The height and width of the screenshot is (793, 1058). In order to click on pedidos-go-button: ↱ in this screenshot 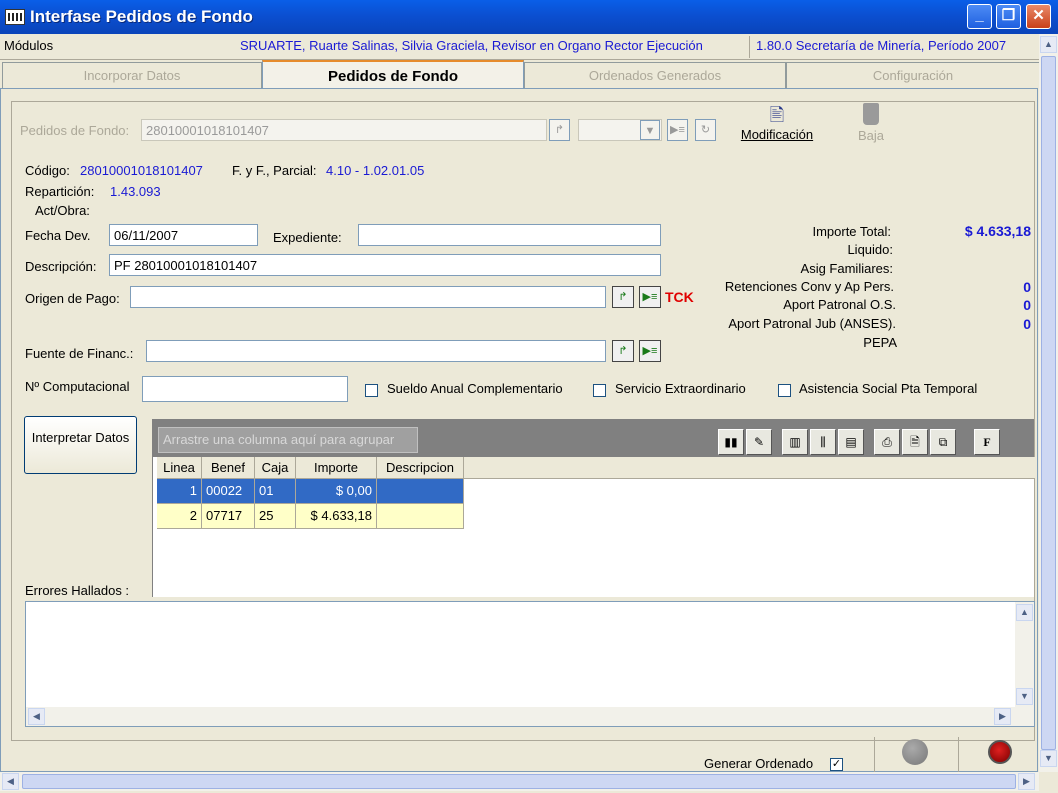, I will do `click(559, 130)`.